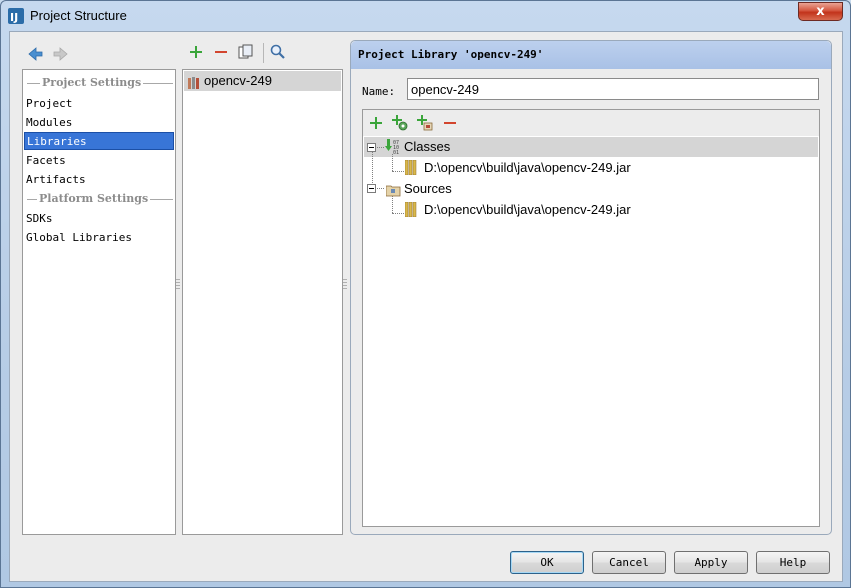 This screenshot has height=588, width=851. Describe the element at coordinates (99, 219) in the screenshot. I see `sidebar-item-sdks: SDKs` at that location.